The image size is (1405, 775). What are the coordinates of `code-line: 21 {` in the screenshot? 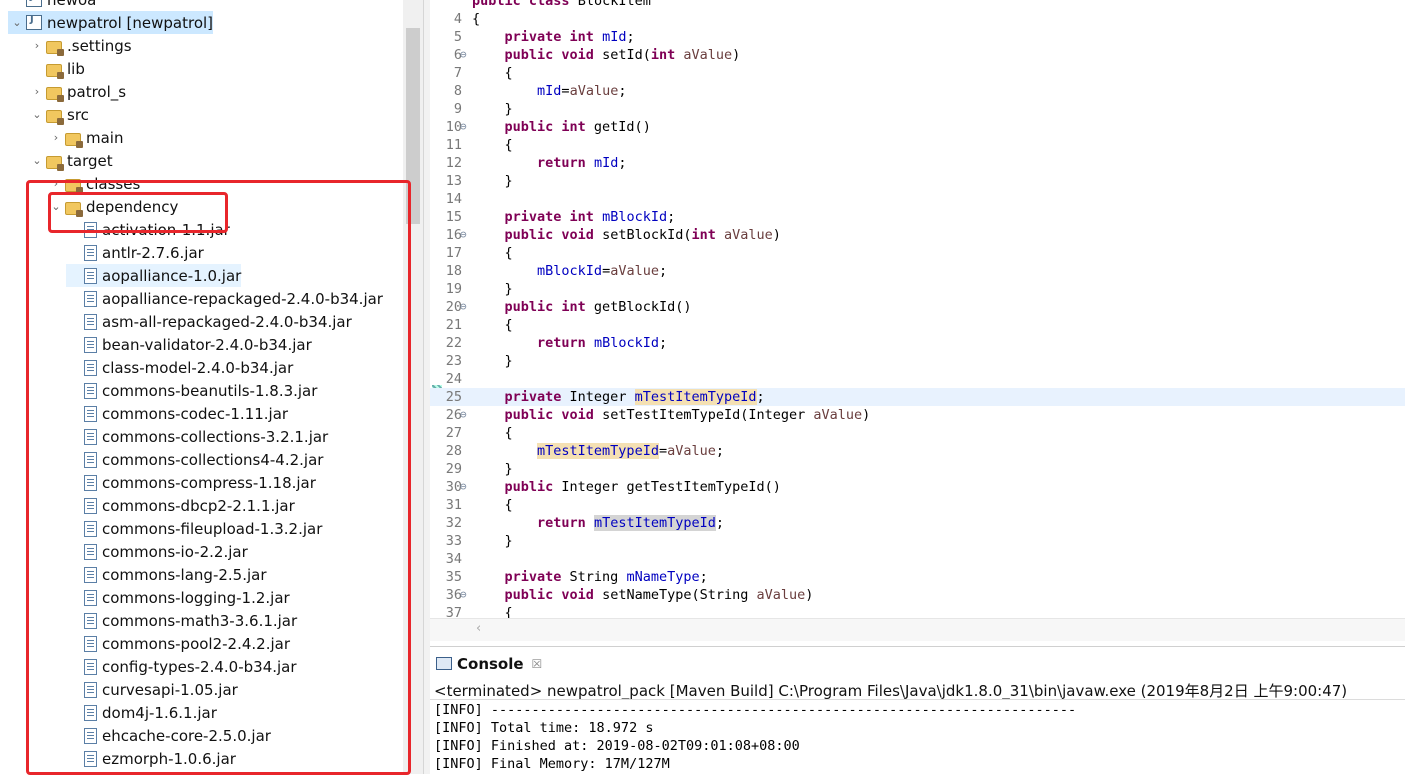 It's located at (917, 325).